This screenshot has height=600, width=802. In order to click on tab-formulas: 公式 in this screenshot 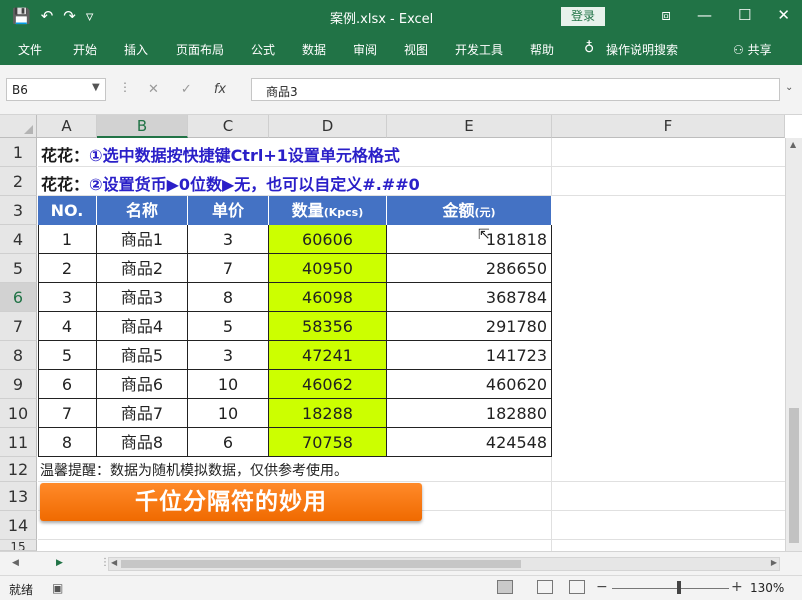, I will do `click(263, 49)`.